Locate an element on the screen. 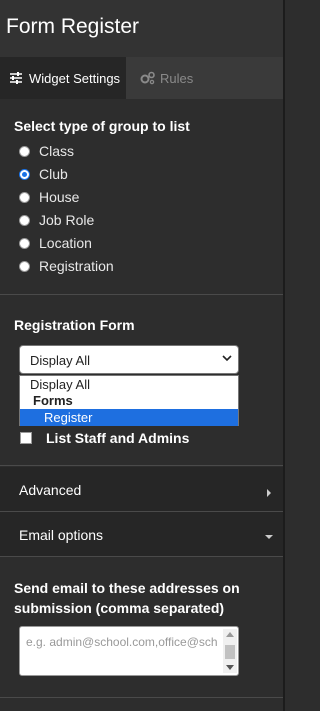  scroll-down-icon is located at coordinates (230, 667).